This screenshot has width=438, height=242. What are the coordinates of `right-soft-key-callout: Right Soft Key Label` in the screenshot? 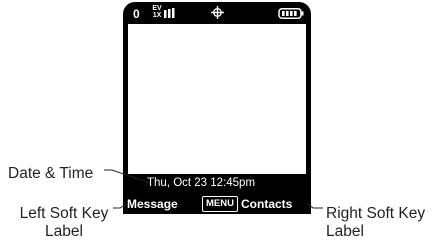 It's located at (382, 223).